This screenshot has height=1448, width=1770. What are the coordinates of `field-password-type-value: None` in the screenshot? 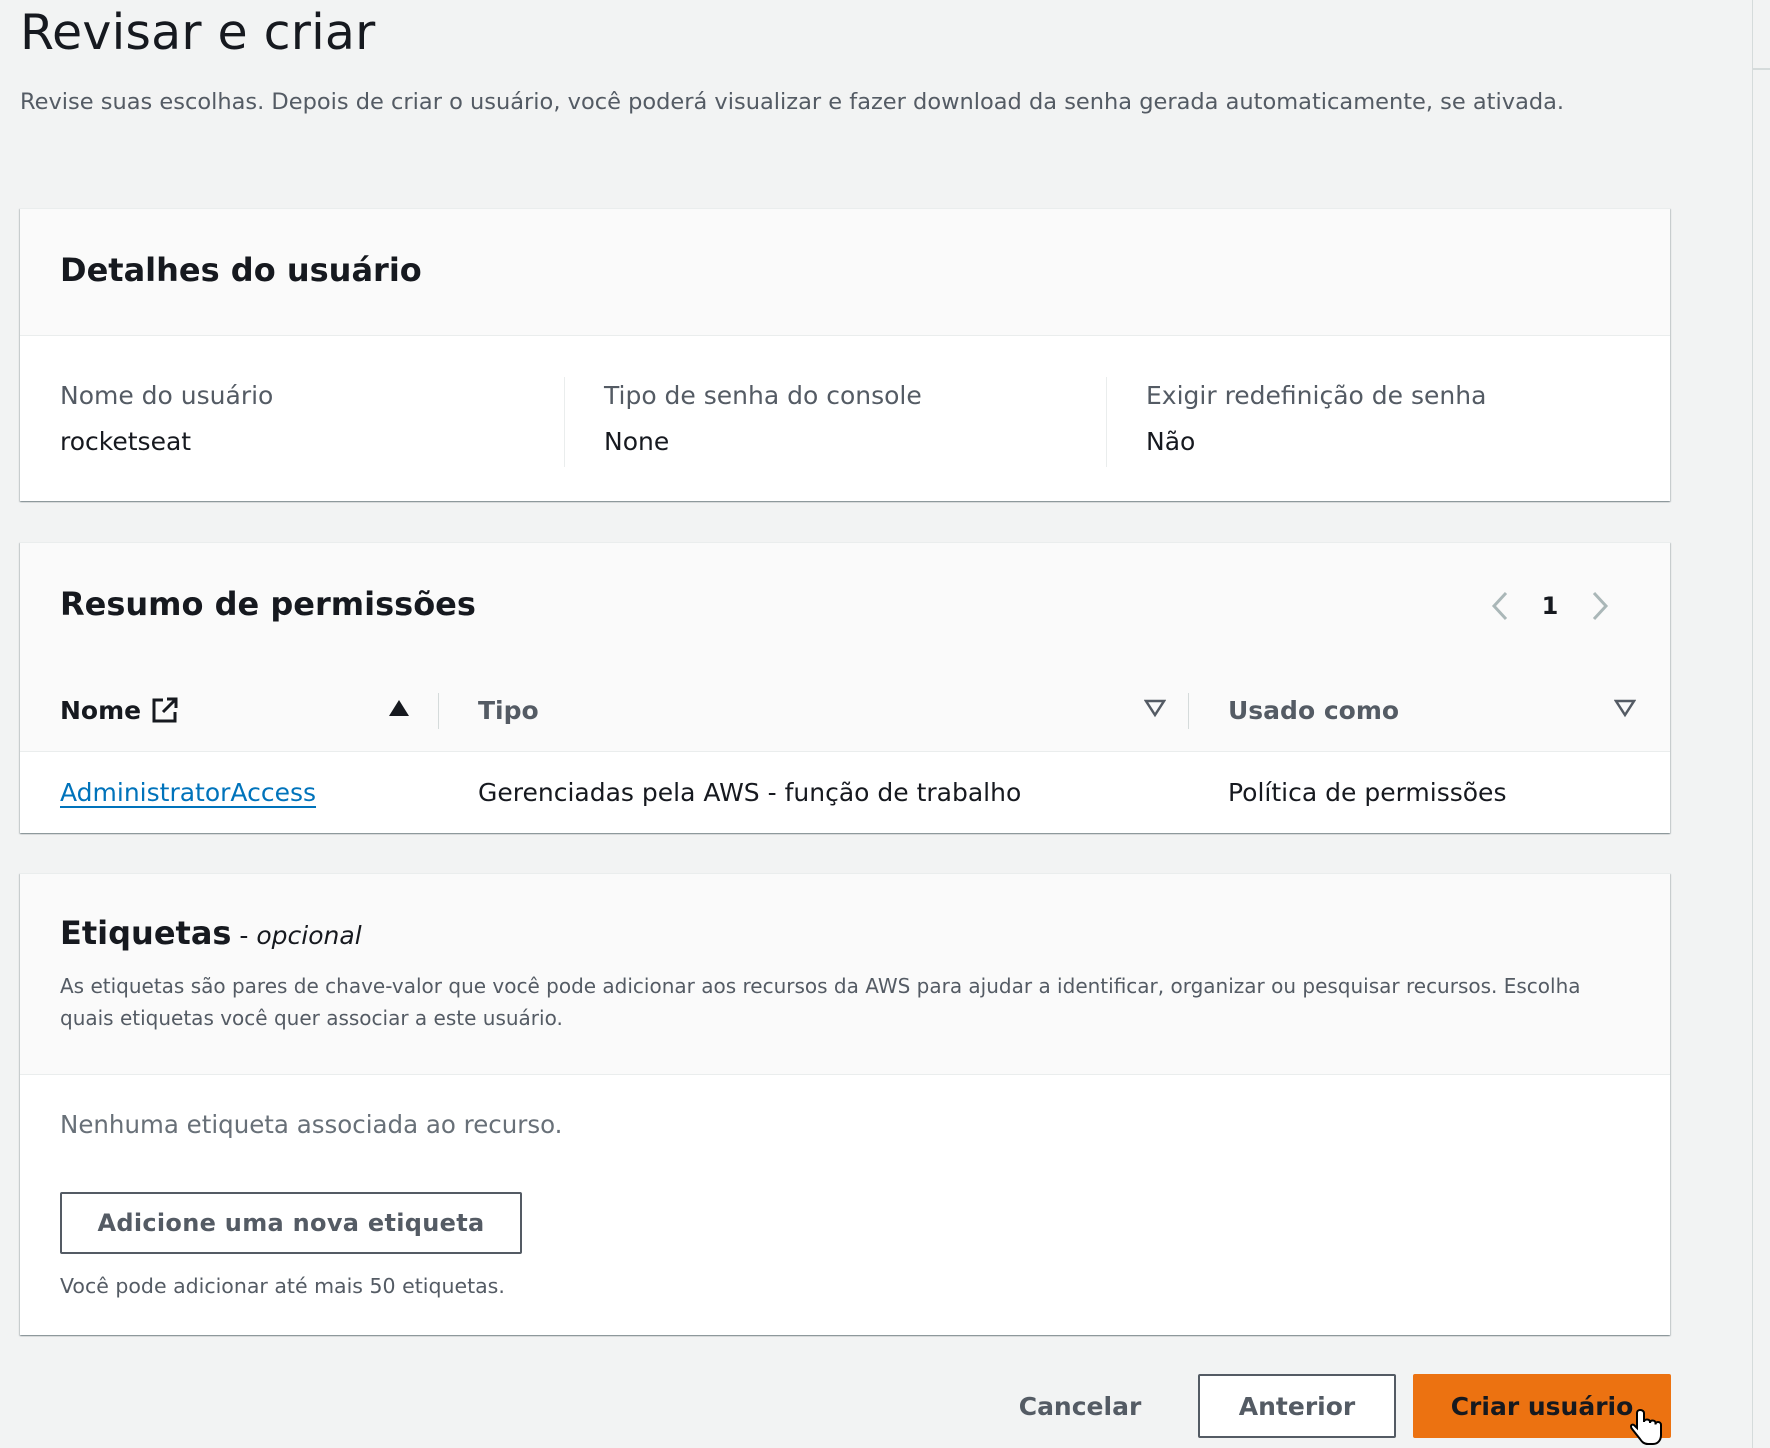 It's located at (637, 441).